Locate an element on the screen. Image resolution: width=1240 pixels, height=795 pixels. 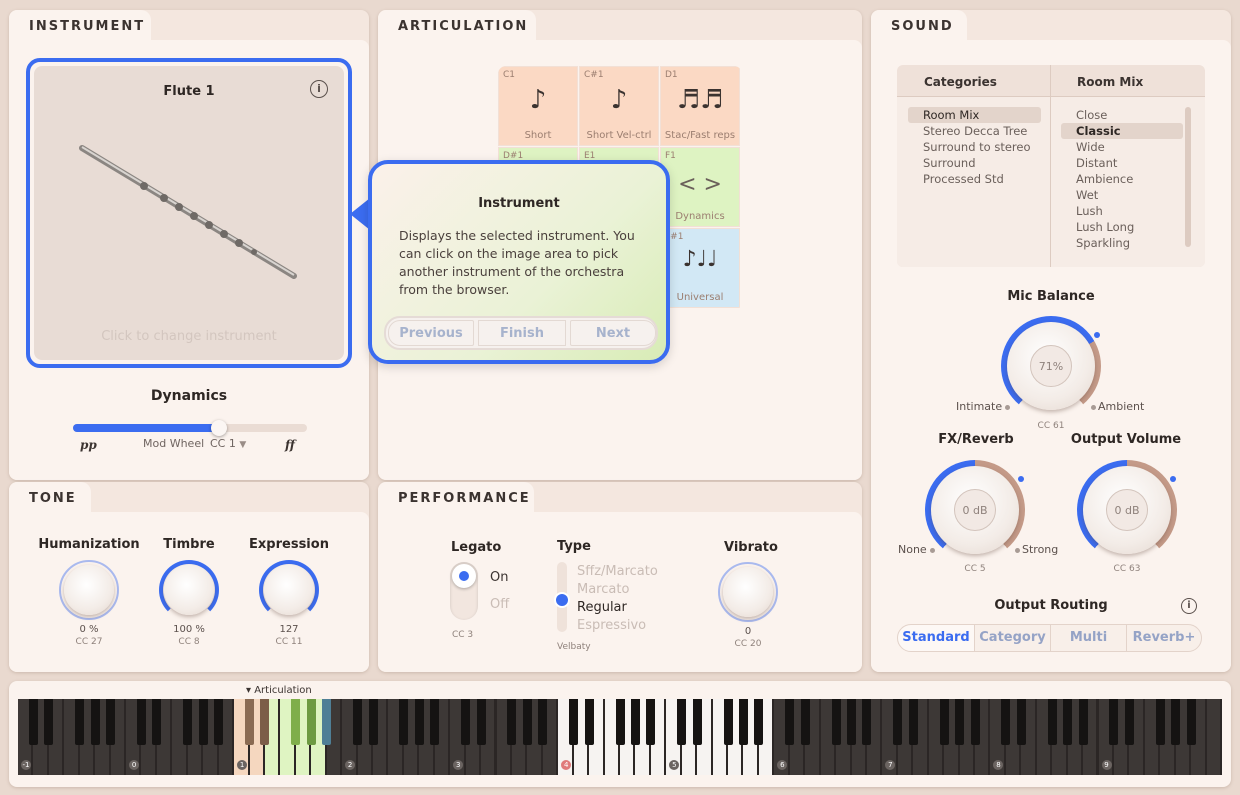
routing-standard-button: Standard is located at coordinates (936, 638).